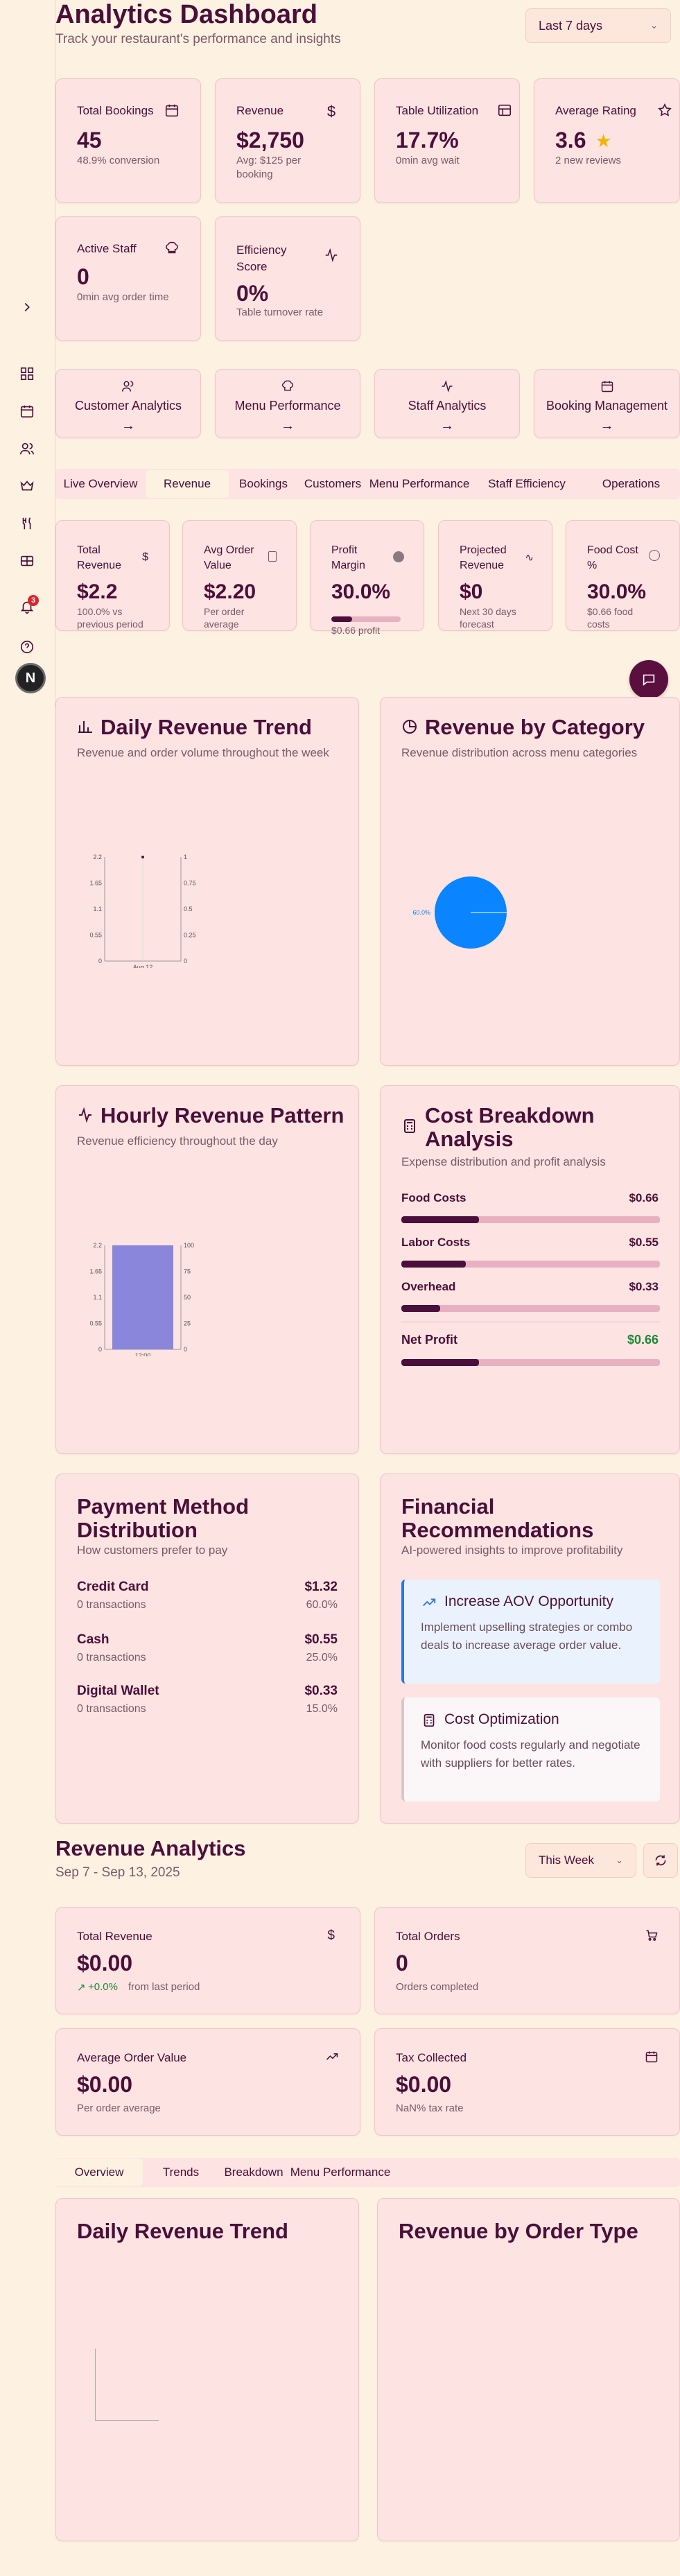  I want to click on tab-overview: Overview, so click(99, 2172).